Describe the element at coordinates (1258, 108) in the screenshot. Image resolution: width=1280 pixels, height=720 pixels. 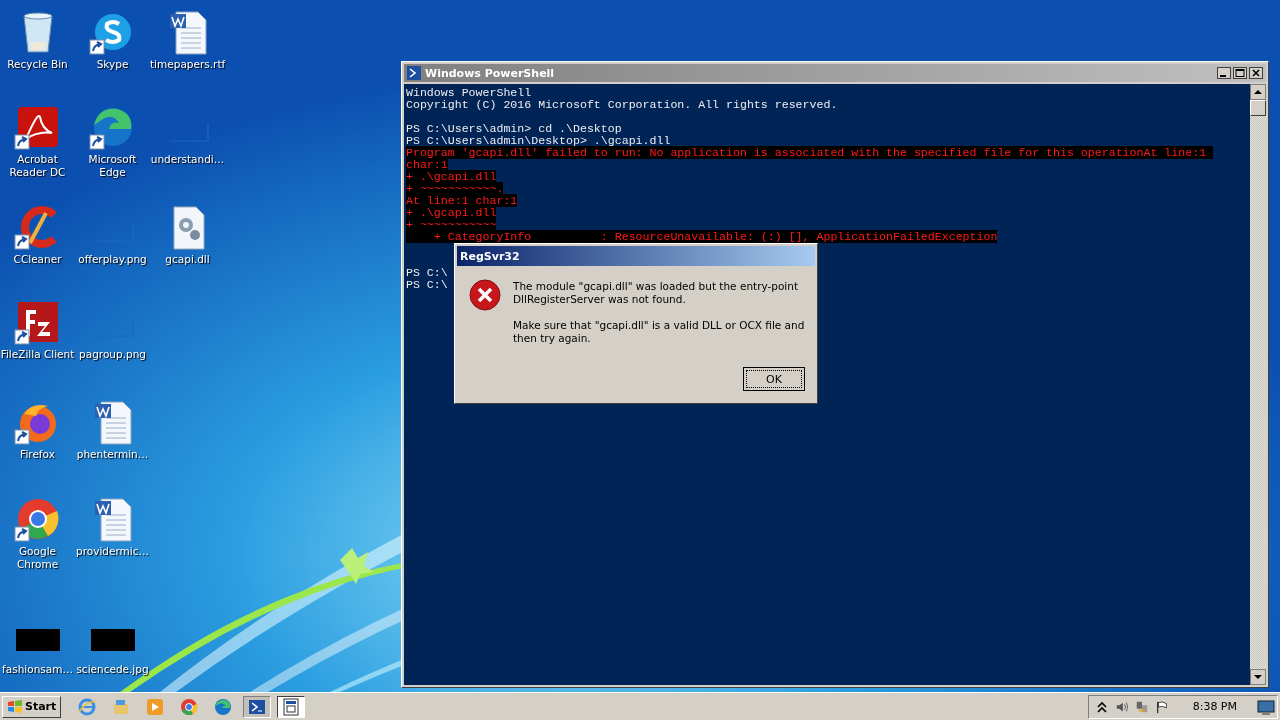
I see `scroll-thumb` at that location.